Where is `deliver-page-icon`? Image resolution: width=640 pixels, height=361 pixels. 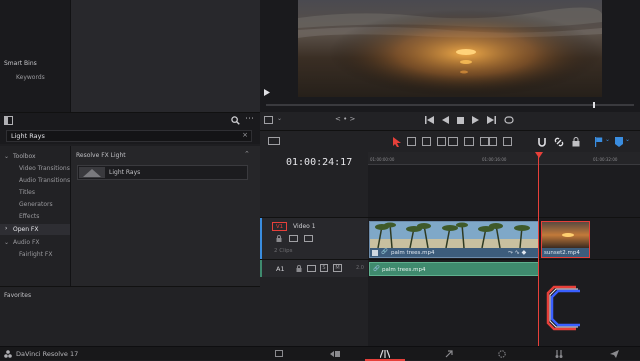 deliver-page-icon is located at coordinates (614, 354).